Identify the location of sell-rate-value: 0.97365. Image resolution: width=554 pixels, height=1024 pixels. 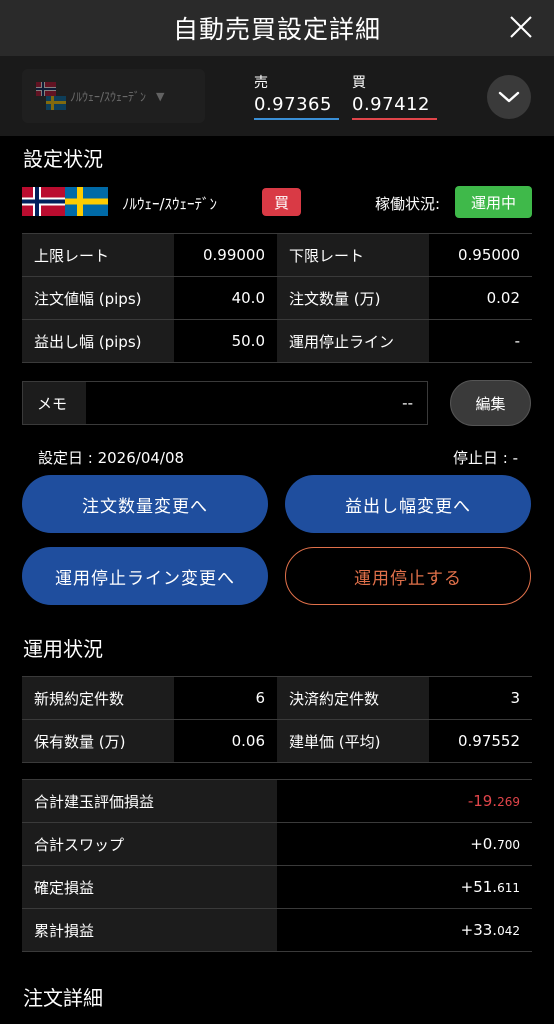
(293, 104).